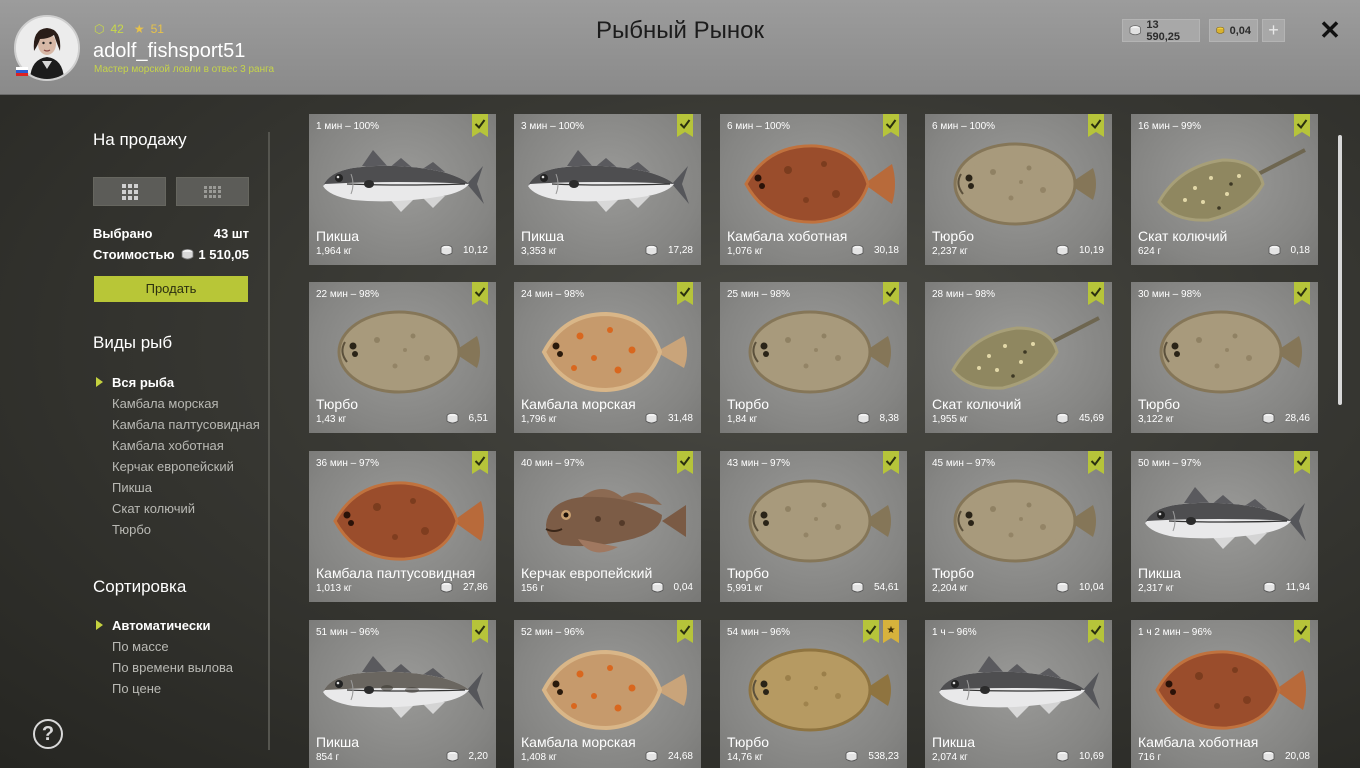  What do you see at coordinates (212, 191) in the screenshot?
I see `small-grid-view-button` at bounding box center [212, 191].